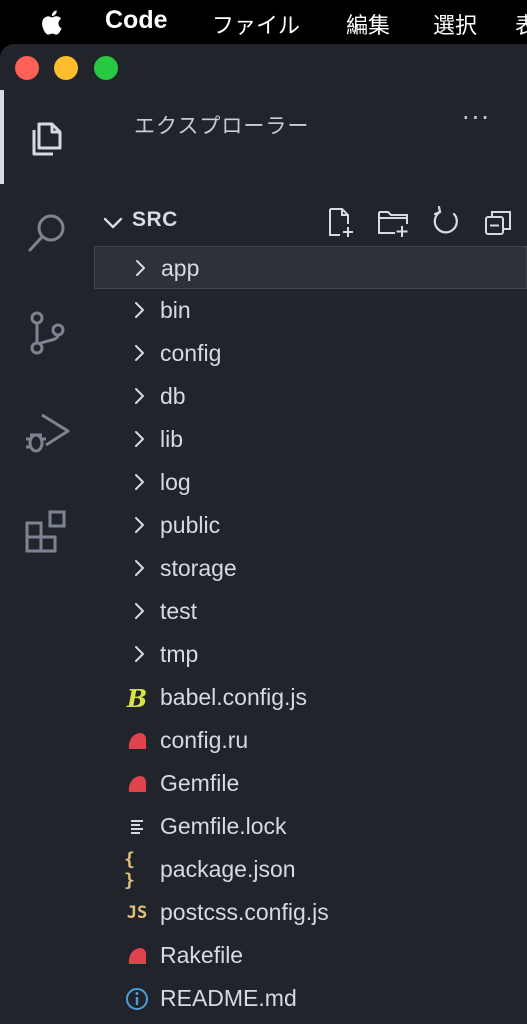 This screenshot has width=527, height=1024. What do you see at coordinates (310, 826) in the screenshot?
I see `file-item: Gemfile.lock` at bounding box center [310, 826].